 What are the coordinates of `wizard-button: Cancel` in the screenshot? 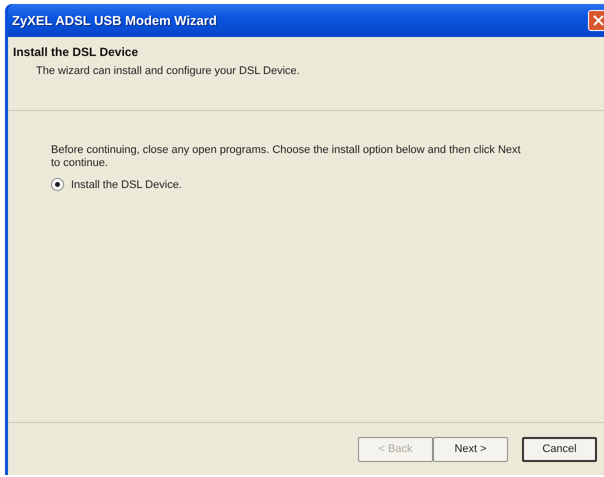 It's located at (559, 449).